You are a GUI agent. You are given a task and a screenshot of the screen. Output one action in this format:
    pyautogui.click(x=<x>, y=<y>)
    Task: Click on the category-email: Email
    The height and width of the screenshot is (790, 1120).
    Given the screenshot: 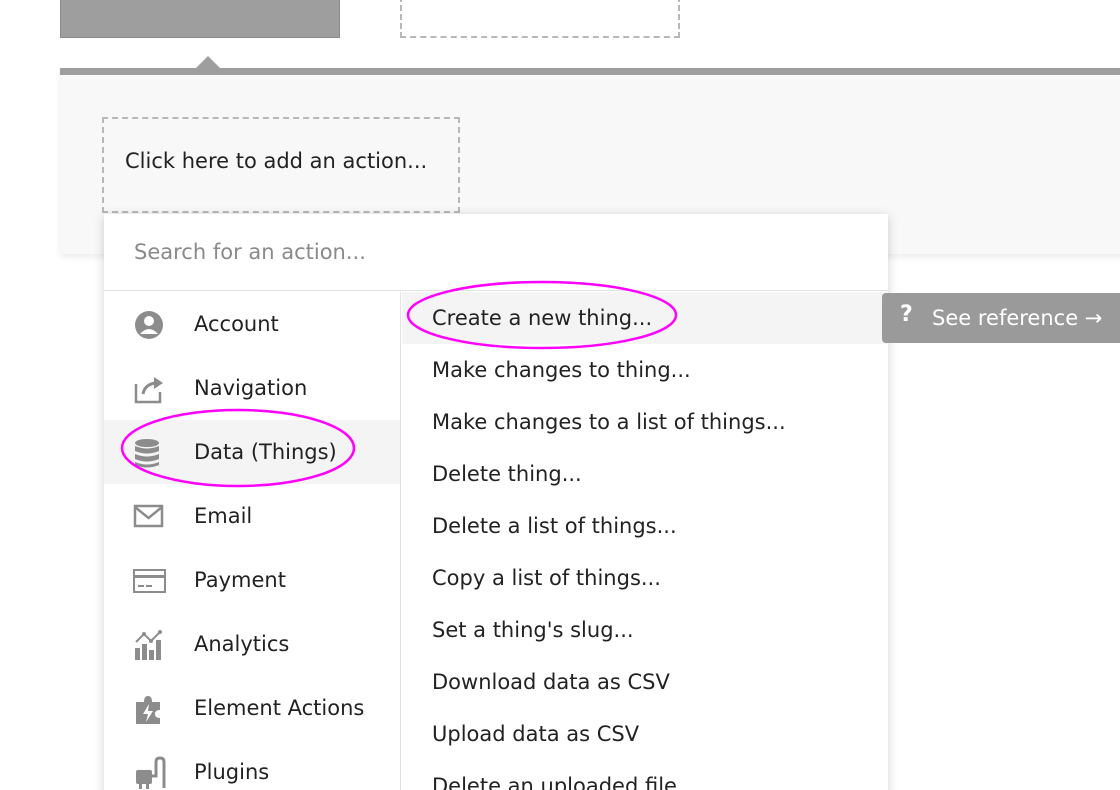 What is the action you would take?
    pyautogui.click(x=252, y=516)
    